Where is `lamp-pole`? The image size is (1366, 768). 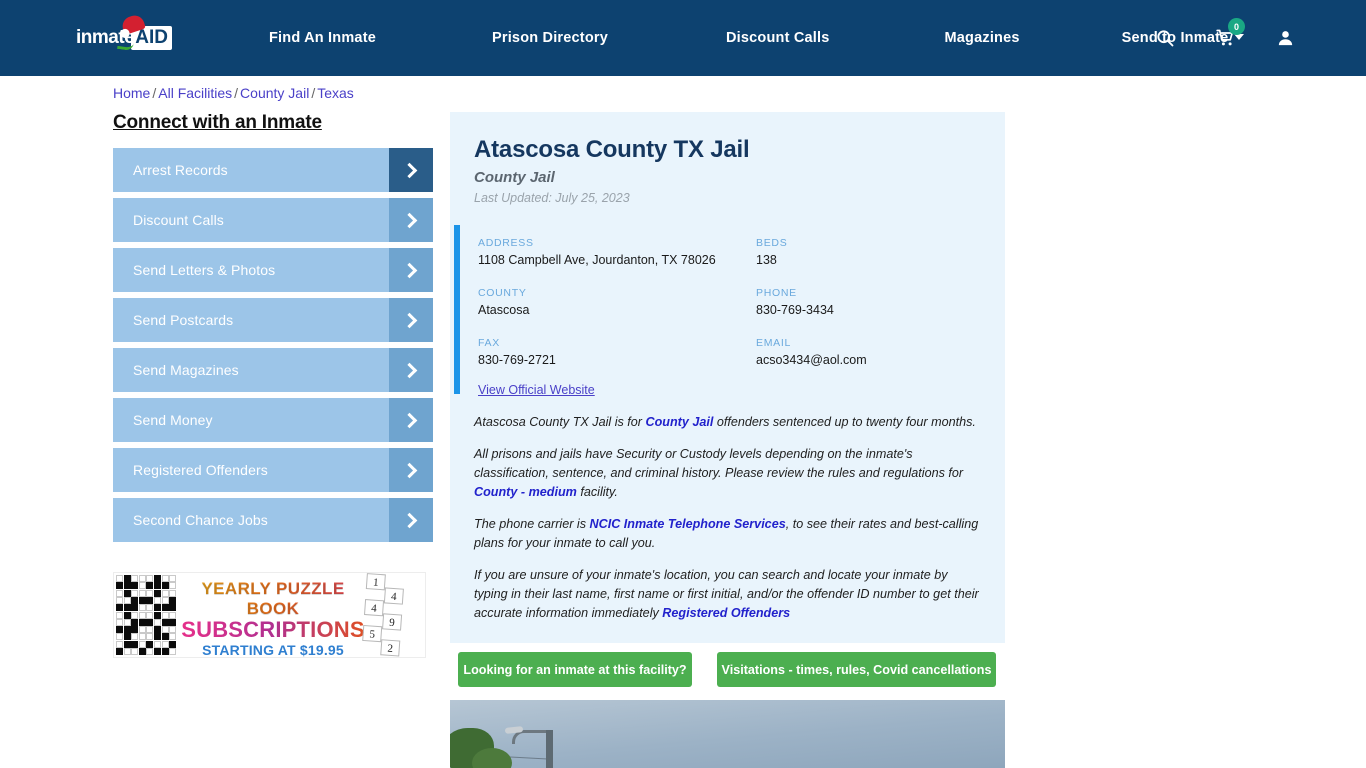
lamp-pole is located at coordinates (549, 749).